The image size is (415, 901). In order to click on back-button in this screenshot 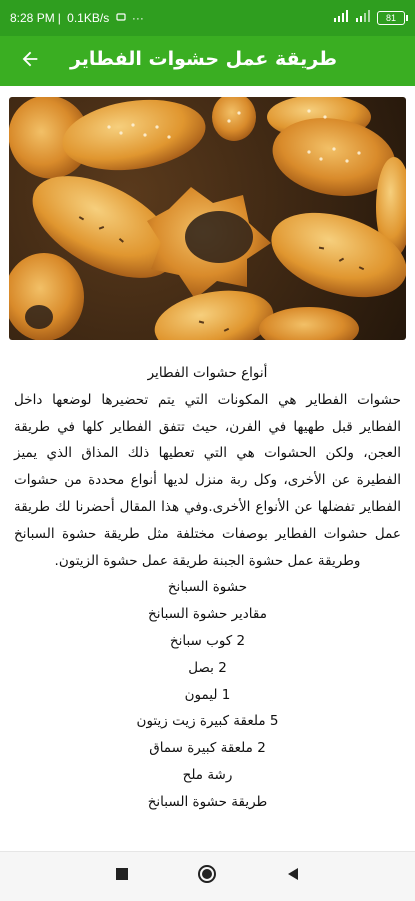, I will do `click(30, 61)`.